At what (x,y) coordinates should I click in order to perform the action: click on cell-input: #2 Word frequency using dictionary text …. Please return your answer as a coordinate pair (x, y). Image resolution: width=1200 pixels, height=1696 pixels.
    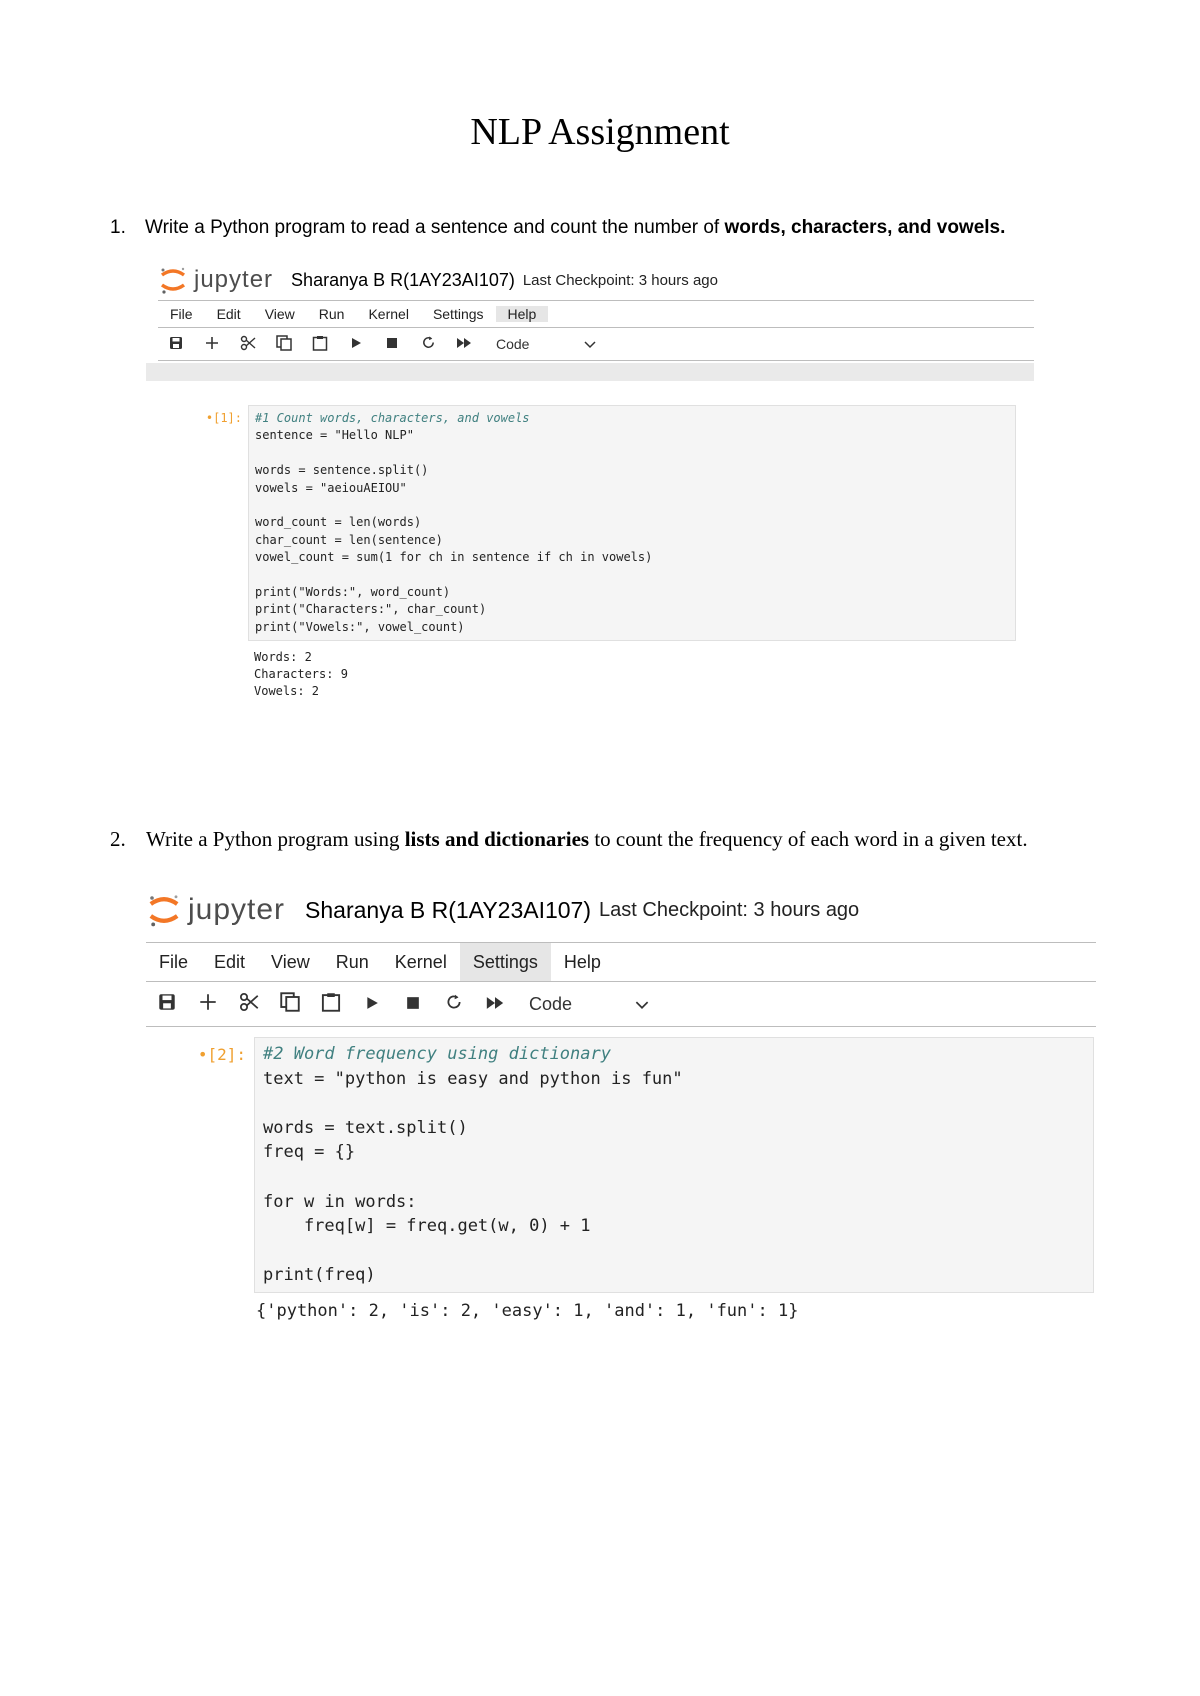
    Looking at the image, I should click on (674, 1165).